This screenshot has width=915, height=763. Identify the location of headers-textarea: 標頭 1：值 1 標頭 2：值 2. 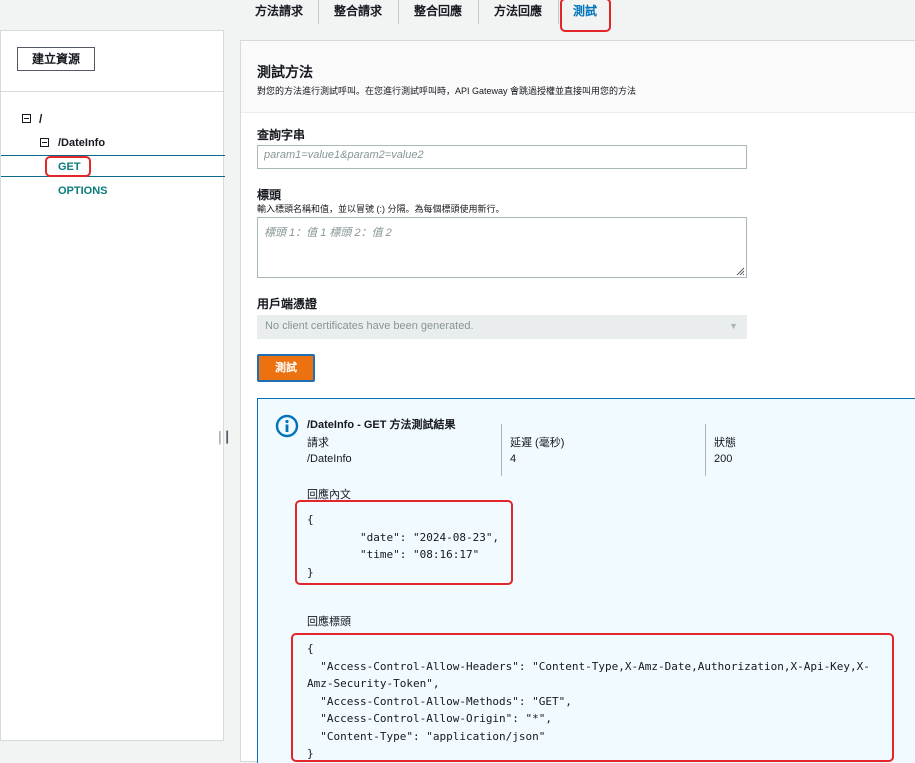
(502, 247).